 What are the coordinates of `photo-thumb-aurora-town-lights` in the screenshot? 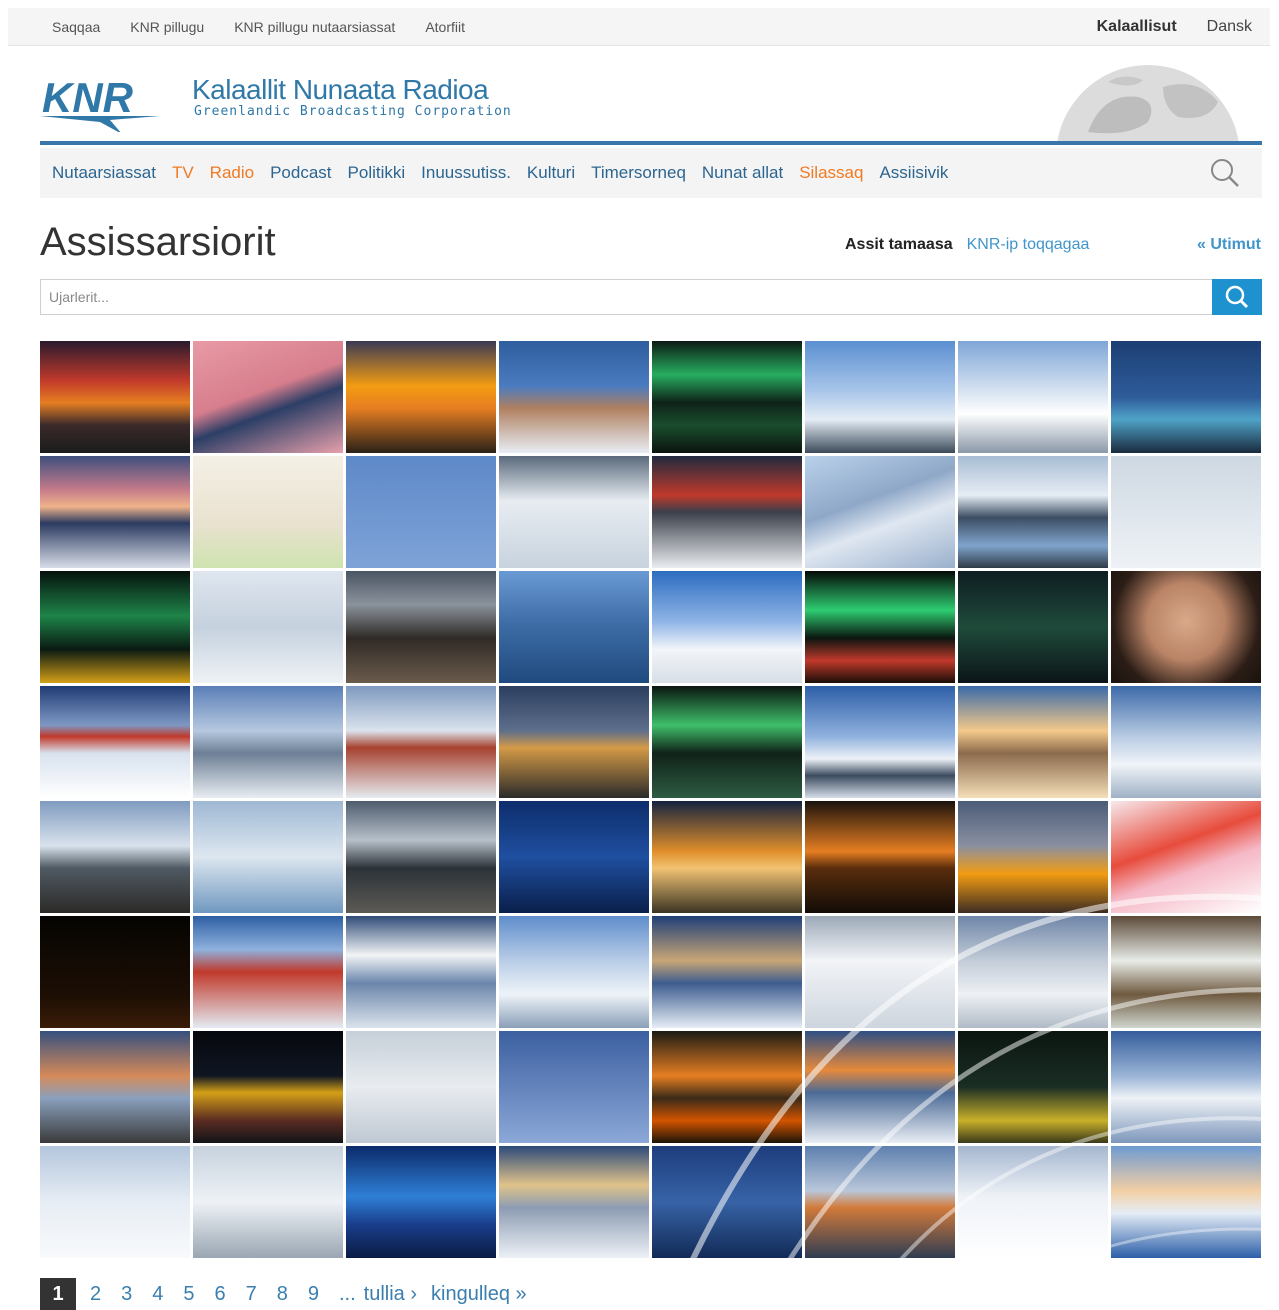 It's located at (880, 627).